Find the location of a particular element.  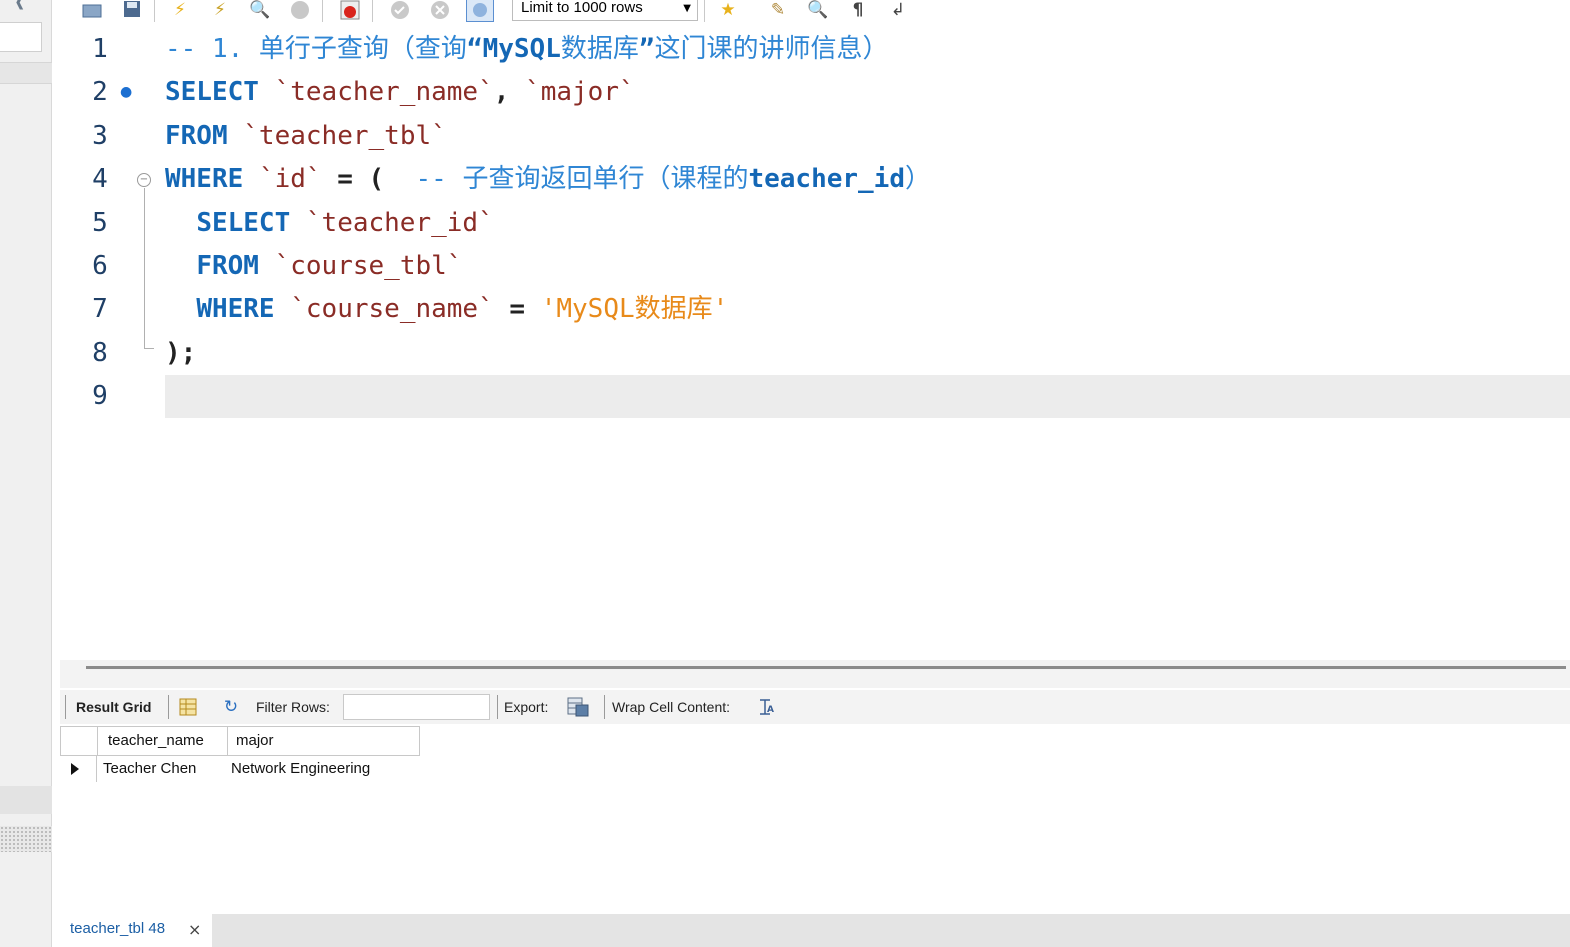

splitter-line is located at coordinates (826, 667).